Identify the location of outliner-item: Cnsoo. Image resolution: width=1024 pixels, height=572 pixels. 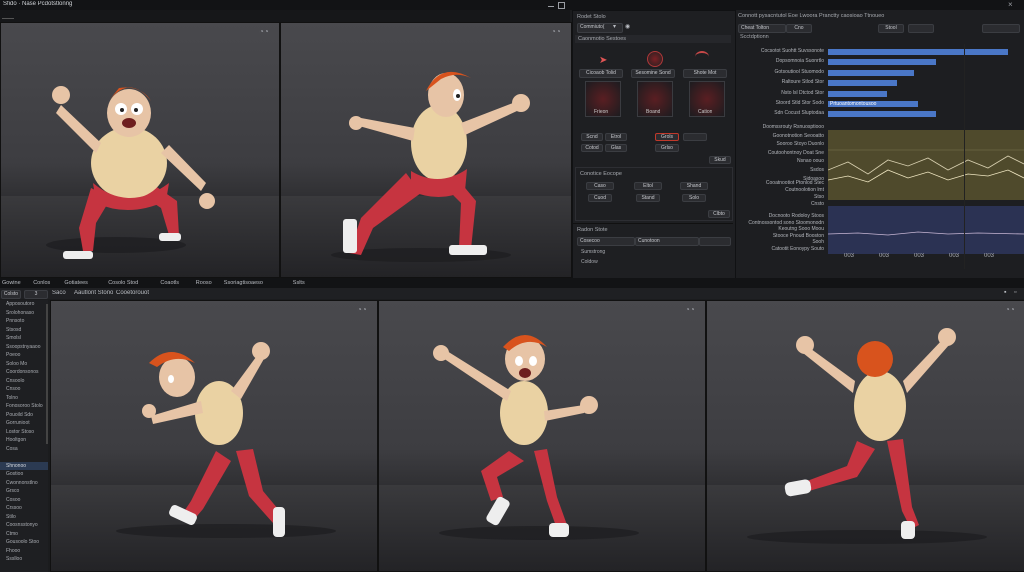
(24, 389).